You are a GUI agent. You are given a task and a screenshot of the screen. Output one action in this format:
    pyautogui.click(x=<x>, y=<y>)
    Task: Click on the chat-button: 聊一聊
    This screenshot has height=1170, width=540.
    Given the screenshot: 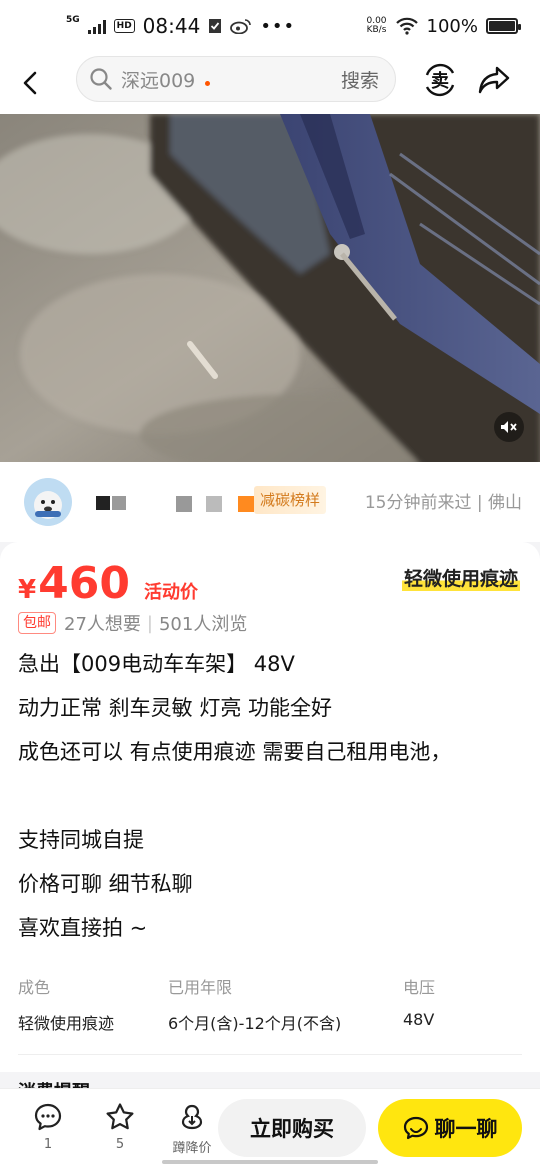 What is the action you would take?
    pyautogui.click(x=450, y=1128)
    